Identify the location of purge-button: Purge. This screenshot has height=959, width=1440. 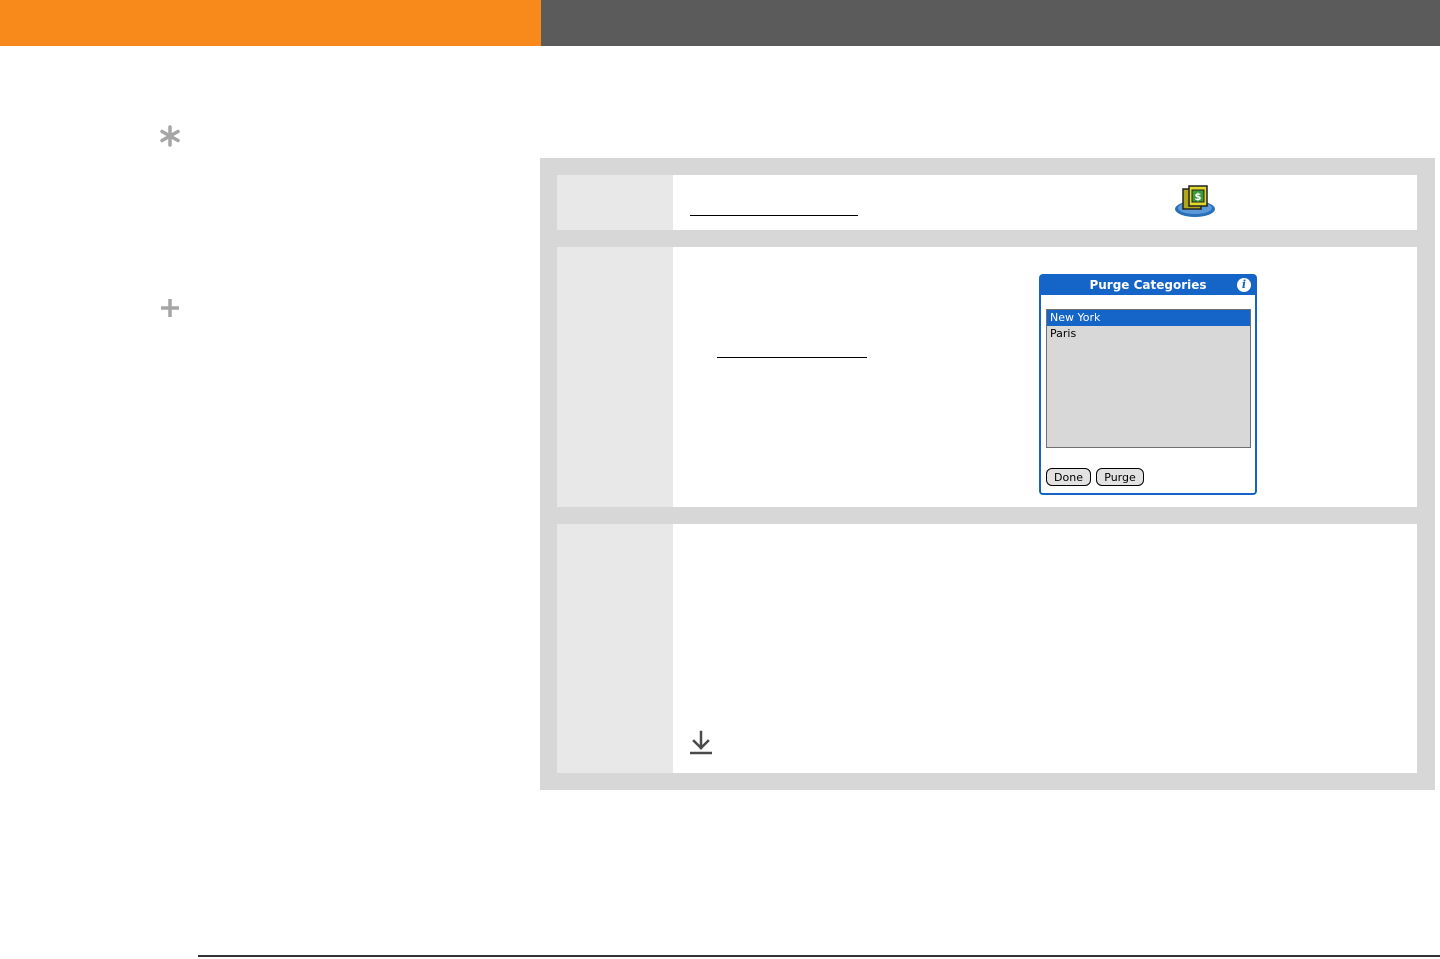
(1120, 477).